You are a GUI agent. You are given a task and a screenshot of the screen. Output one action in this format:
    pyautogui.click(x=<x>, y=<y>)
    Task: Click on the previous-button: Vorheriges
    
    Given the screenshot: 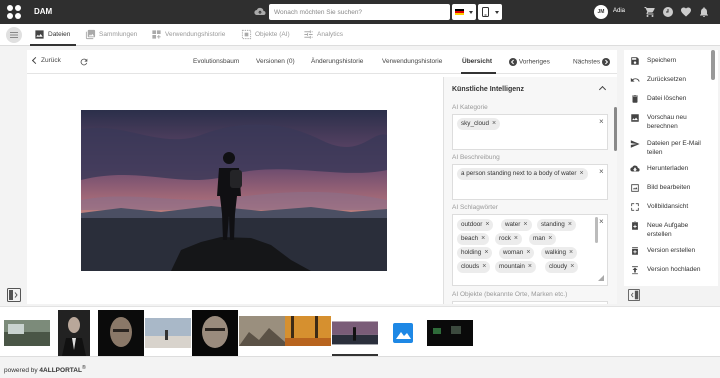 What is the action you would take?
    pyautogui.click(x=529, y=62)
    